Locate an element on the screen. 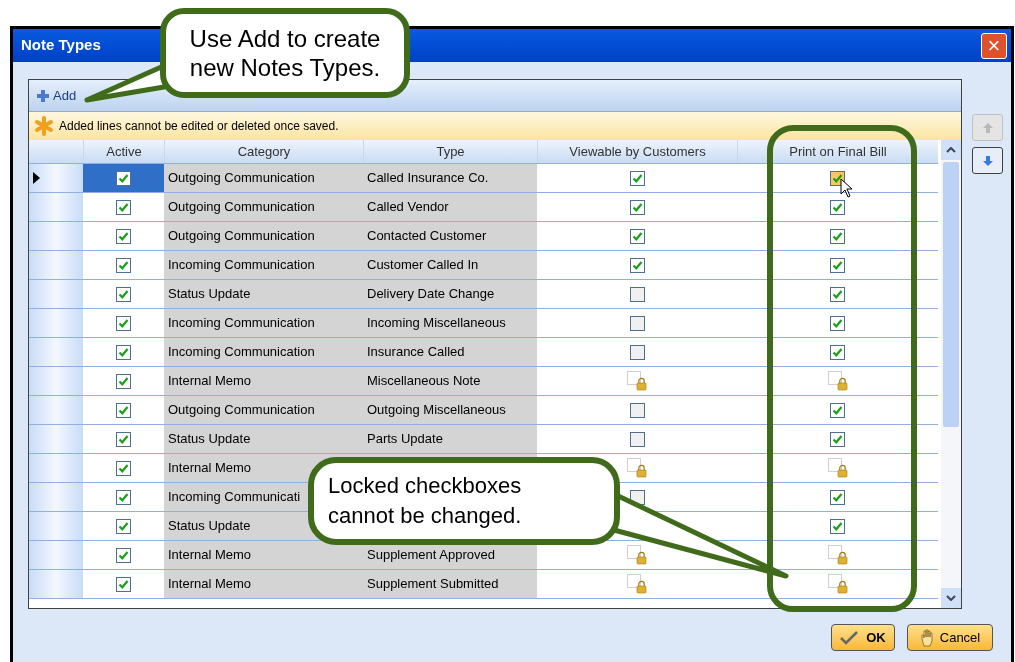 The image size is (1015, 662). plus-icon is located at coordinates (43, 95).